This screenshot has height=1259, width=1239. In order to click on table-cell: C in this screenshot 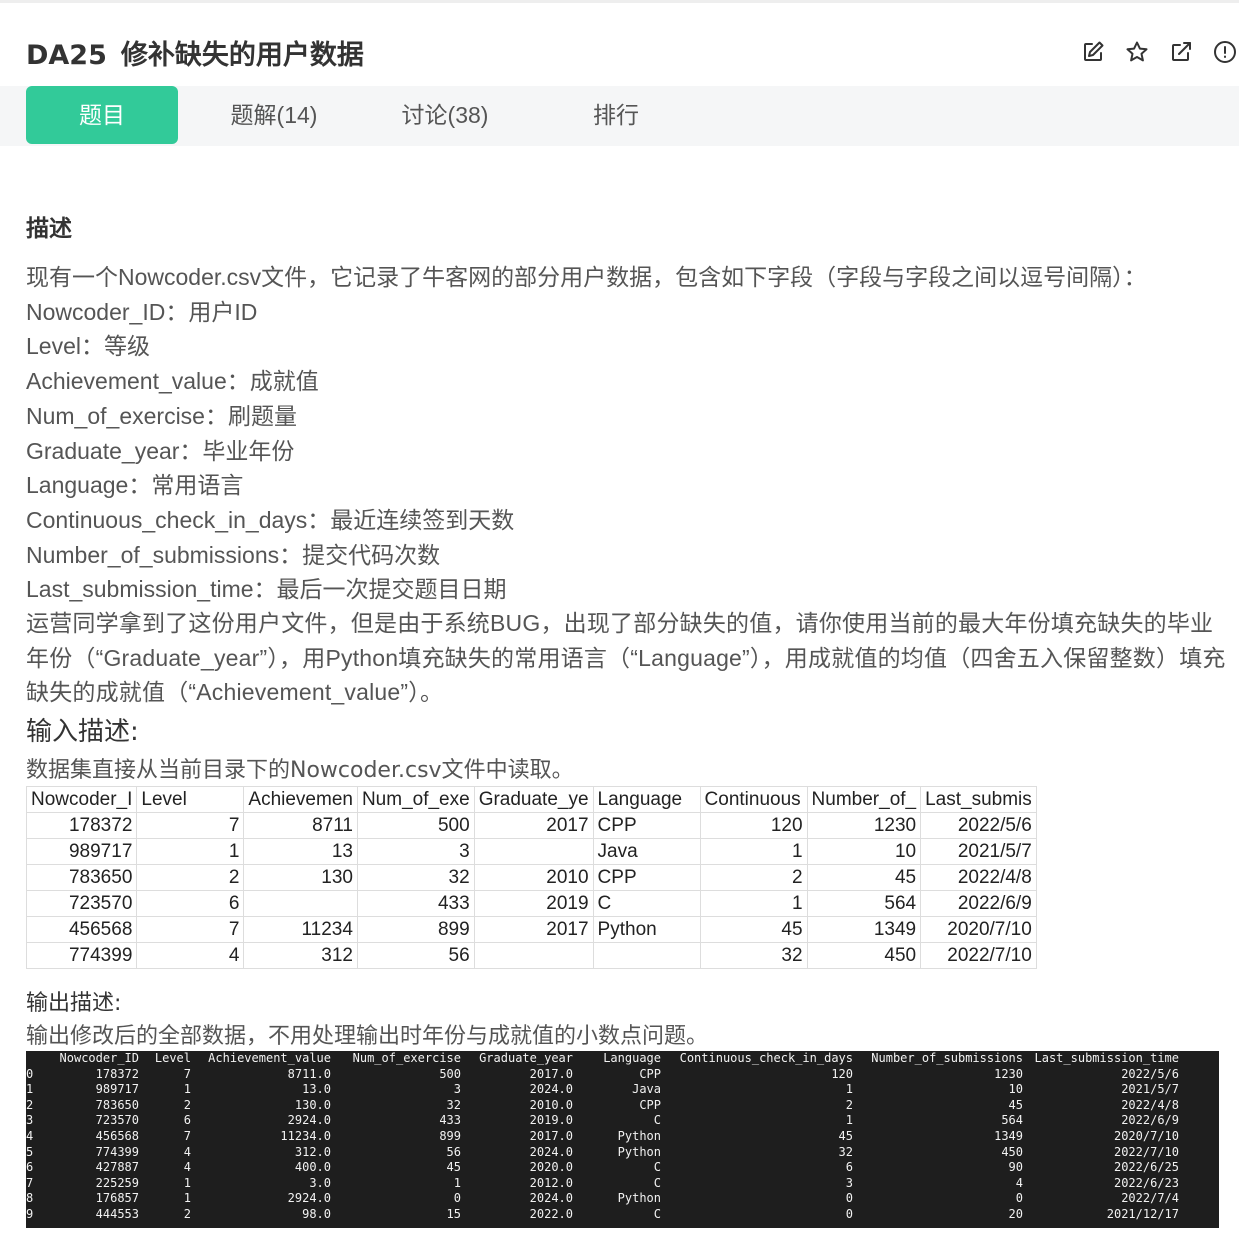, I will do `click(646, 903)`.